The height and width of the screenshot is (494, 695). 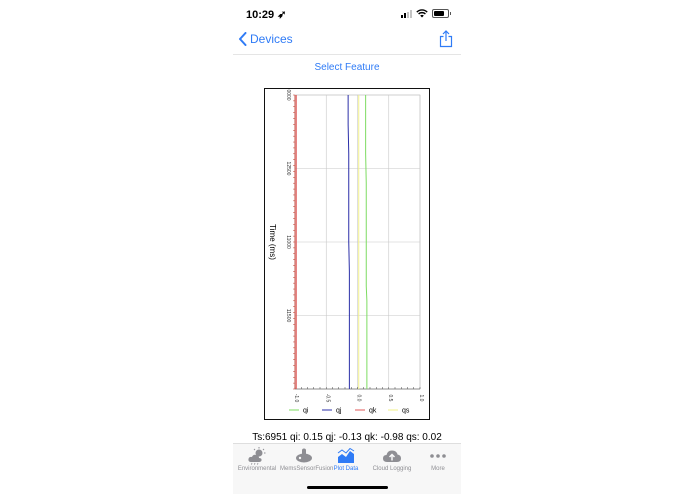 What do you see at coordinates (288, 316) in the screenshot?
I see `y-tick-label: 11500` at bounding box center [288, 316].